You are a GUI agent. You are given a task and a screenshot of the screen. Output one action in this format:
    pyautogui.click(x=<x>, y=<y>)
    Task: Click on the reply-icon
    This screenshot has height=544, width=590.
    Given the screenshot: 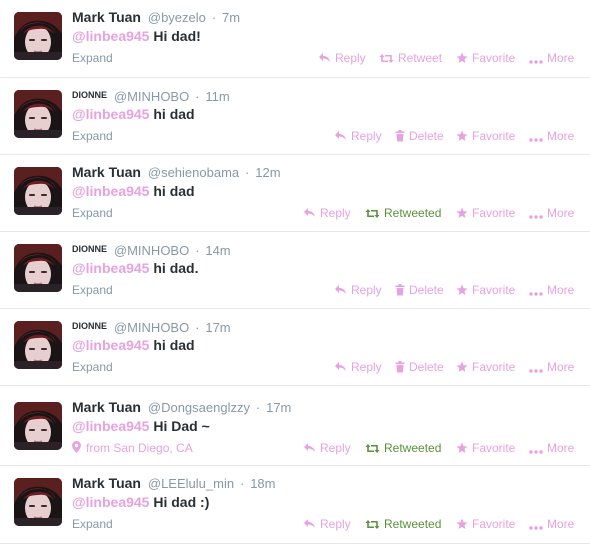 What is the action you would take?
    pyautogui.click(x=342, y=136)
    